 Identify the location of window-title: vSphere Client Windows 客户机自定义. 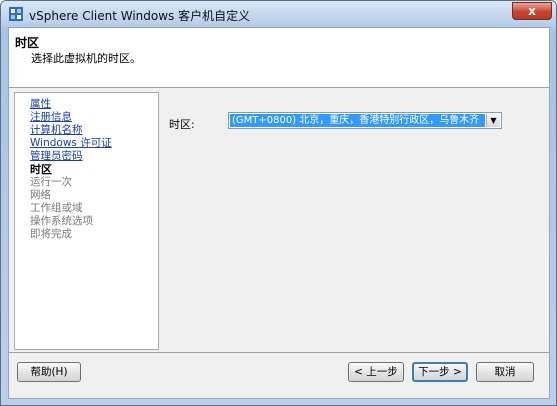
(140, 16).